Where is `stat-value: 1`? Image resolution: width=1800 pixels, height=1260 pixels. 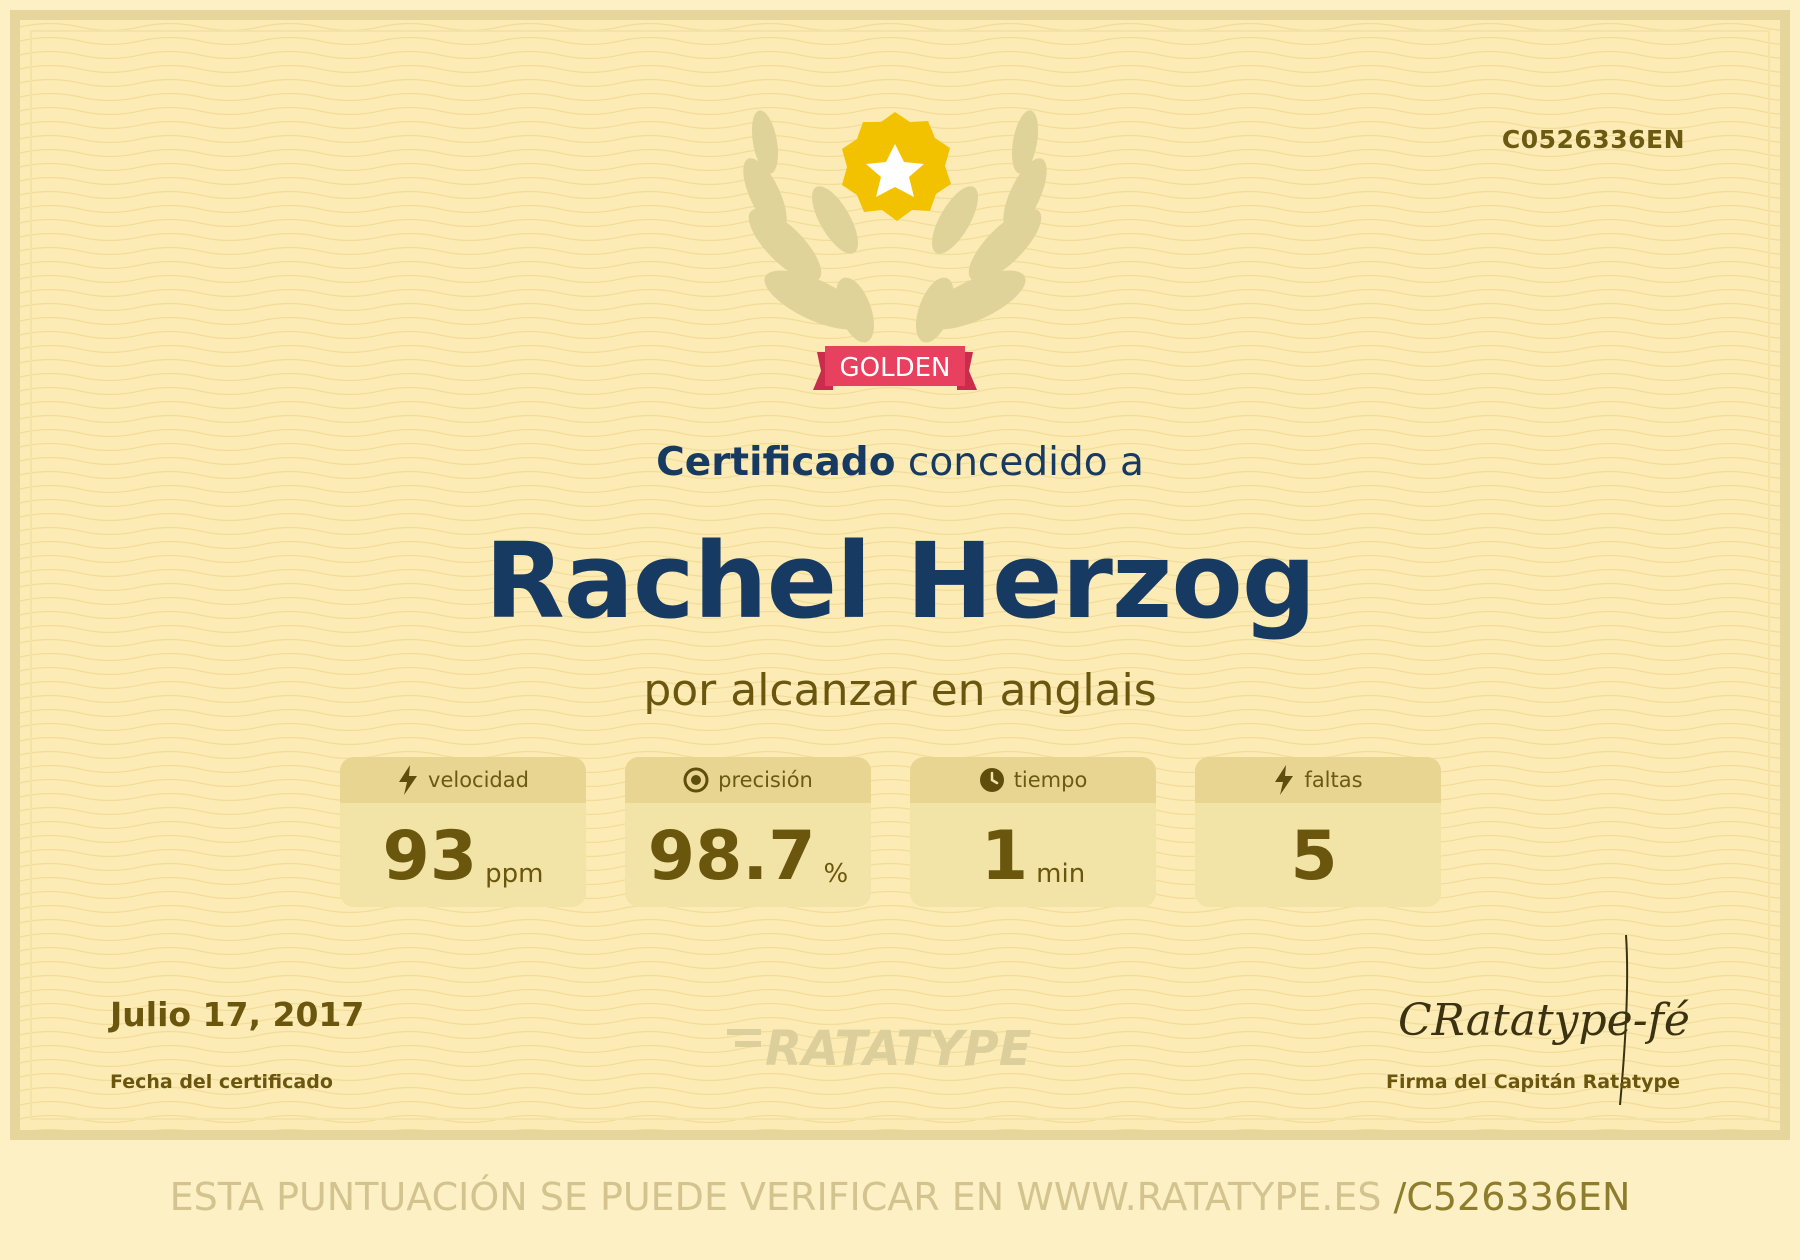 stat-value: 1 is located at coordinates (1004, 856).